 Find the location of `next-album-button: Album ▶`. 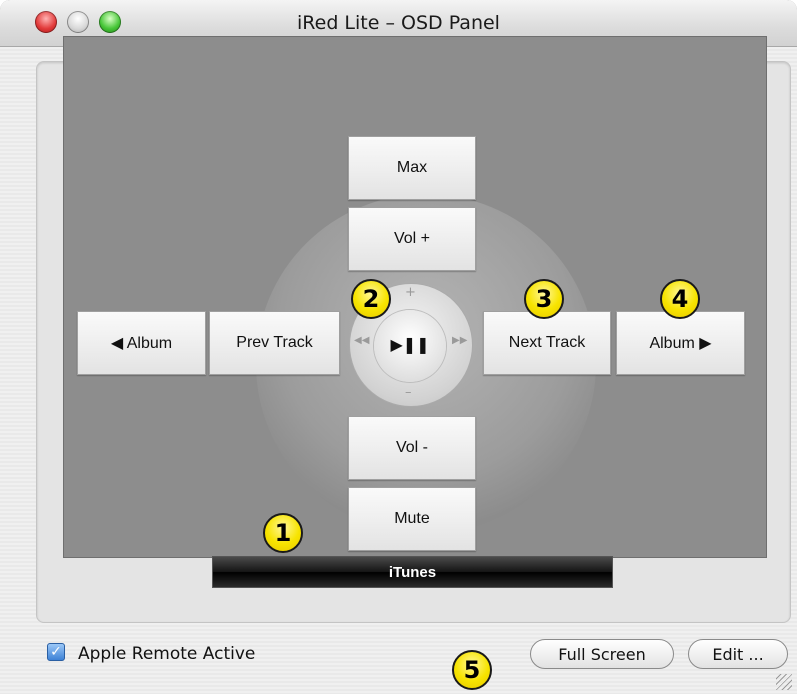

next-album-button: Album ▶ is located at coordinates (680, 343).